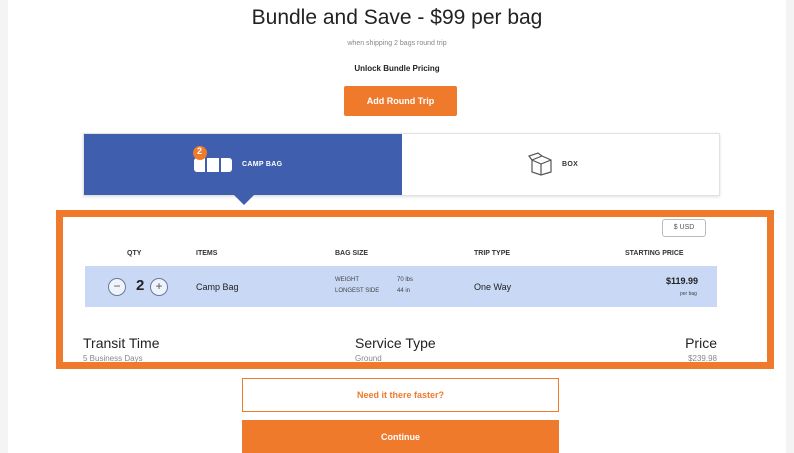 The height and width of the screenshot is (453, 794). I want to click on column-header-qty: QTY, so click(134, 253).